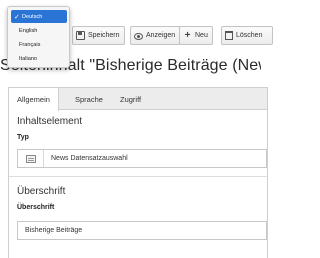 The image size is (320, 258). What do you see at coordinates (187, 35) in the screenshot?
I see `plus-icon: +` at bounding box center [187, 35].